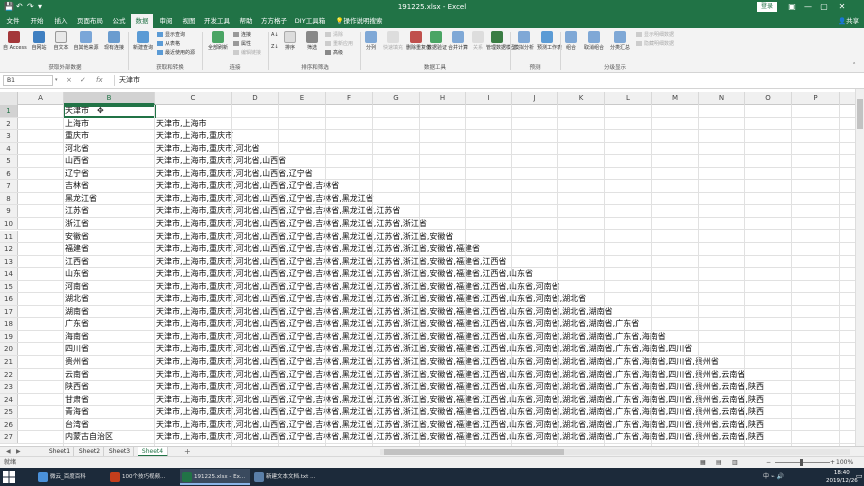  I want to click on text-to-columns-button: 分列, so click(371, 41).